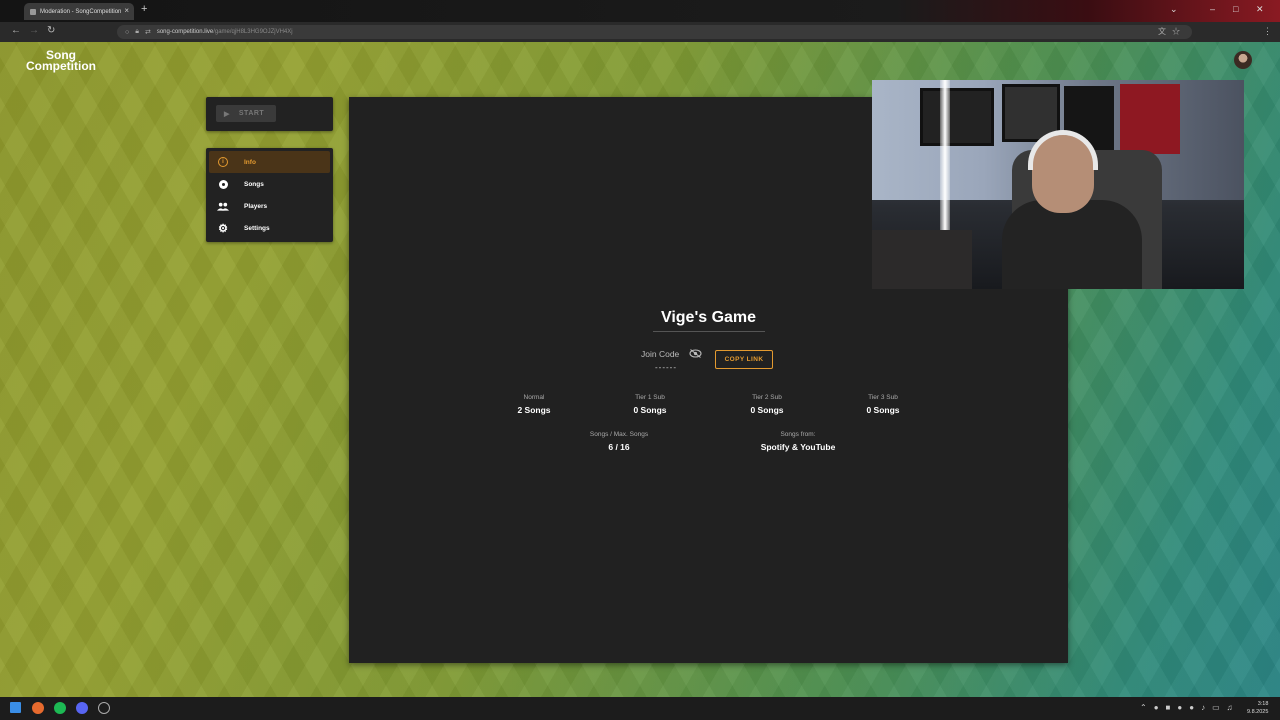  What do you see at coordinates (185, 32) in the screenshot?
I see `url-host: song-competition.live` at bounding box center [185, 32].